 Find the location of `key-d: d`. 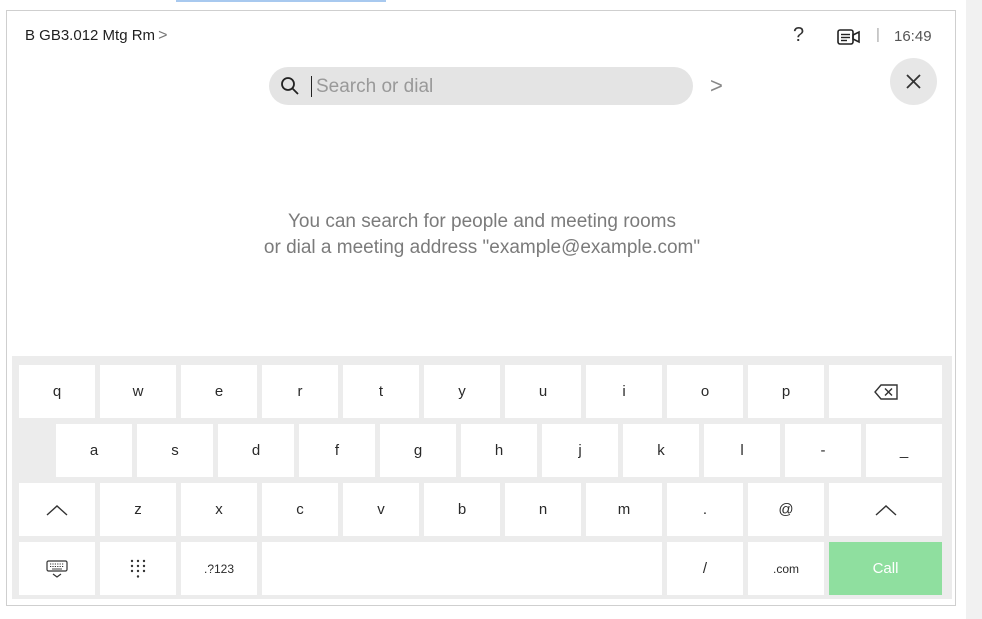

key-d: d is located at coordinates (256, 450).